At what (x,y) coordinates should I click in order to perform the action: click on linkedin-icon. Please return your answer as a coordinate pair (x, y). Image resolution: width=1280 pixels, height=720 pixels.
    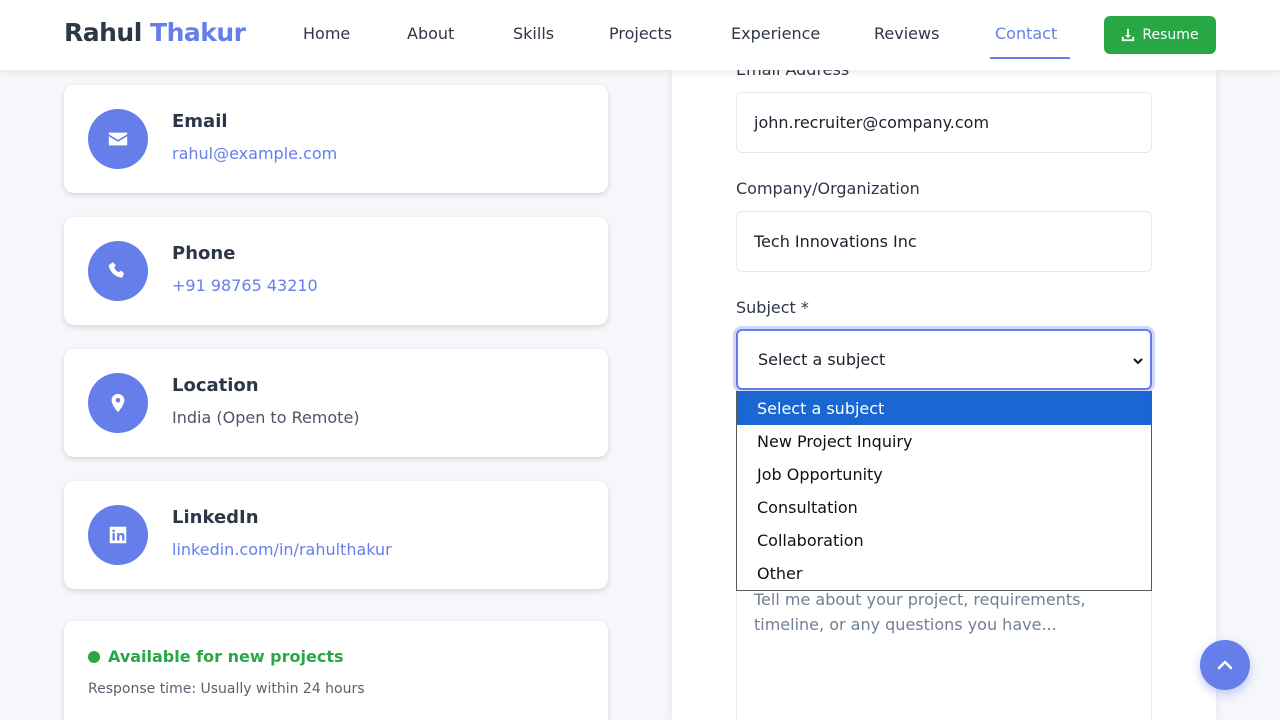
    Looking at the image, I should click on (118, 535).